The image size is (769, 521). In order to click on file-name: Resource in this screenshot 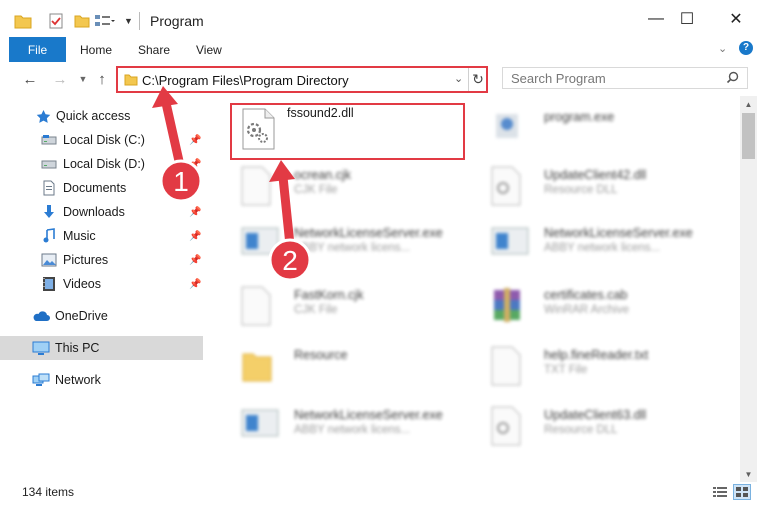, I will do `click(321, 355)`.